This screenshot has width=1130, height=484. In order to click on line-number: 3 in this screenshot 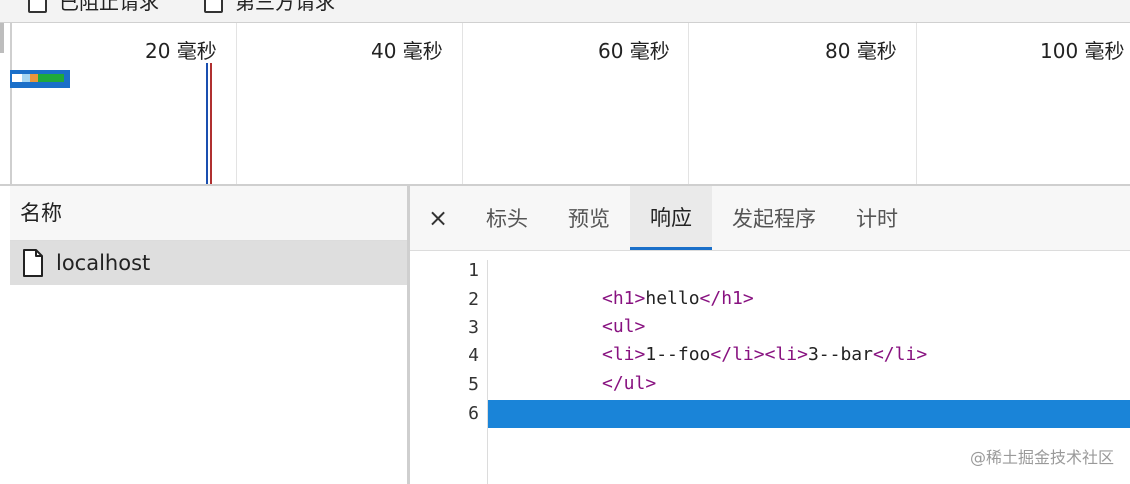, I will do `click(473, 327)`.